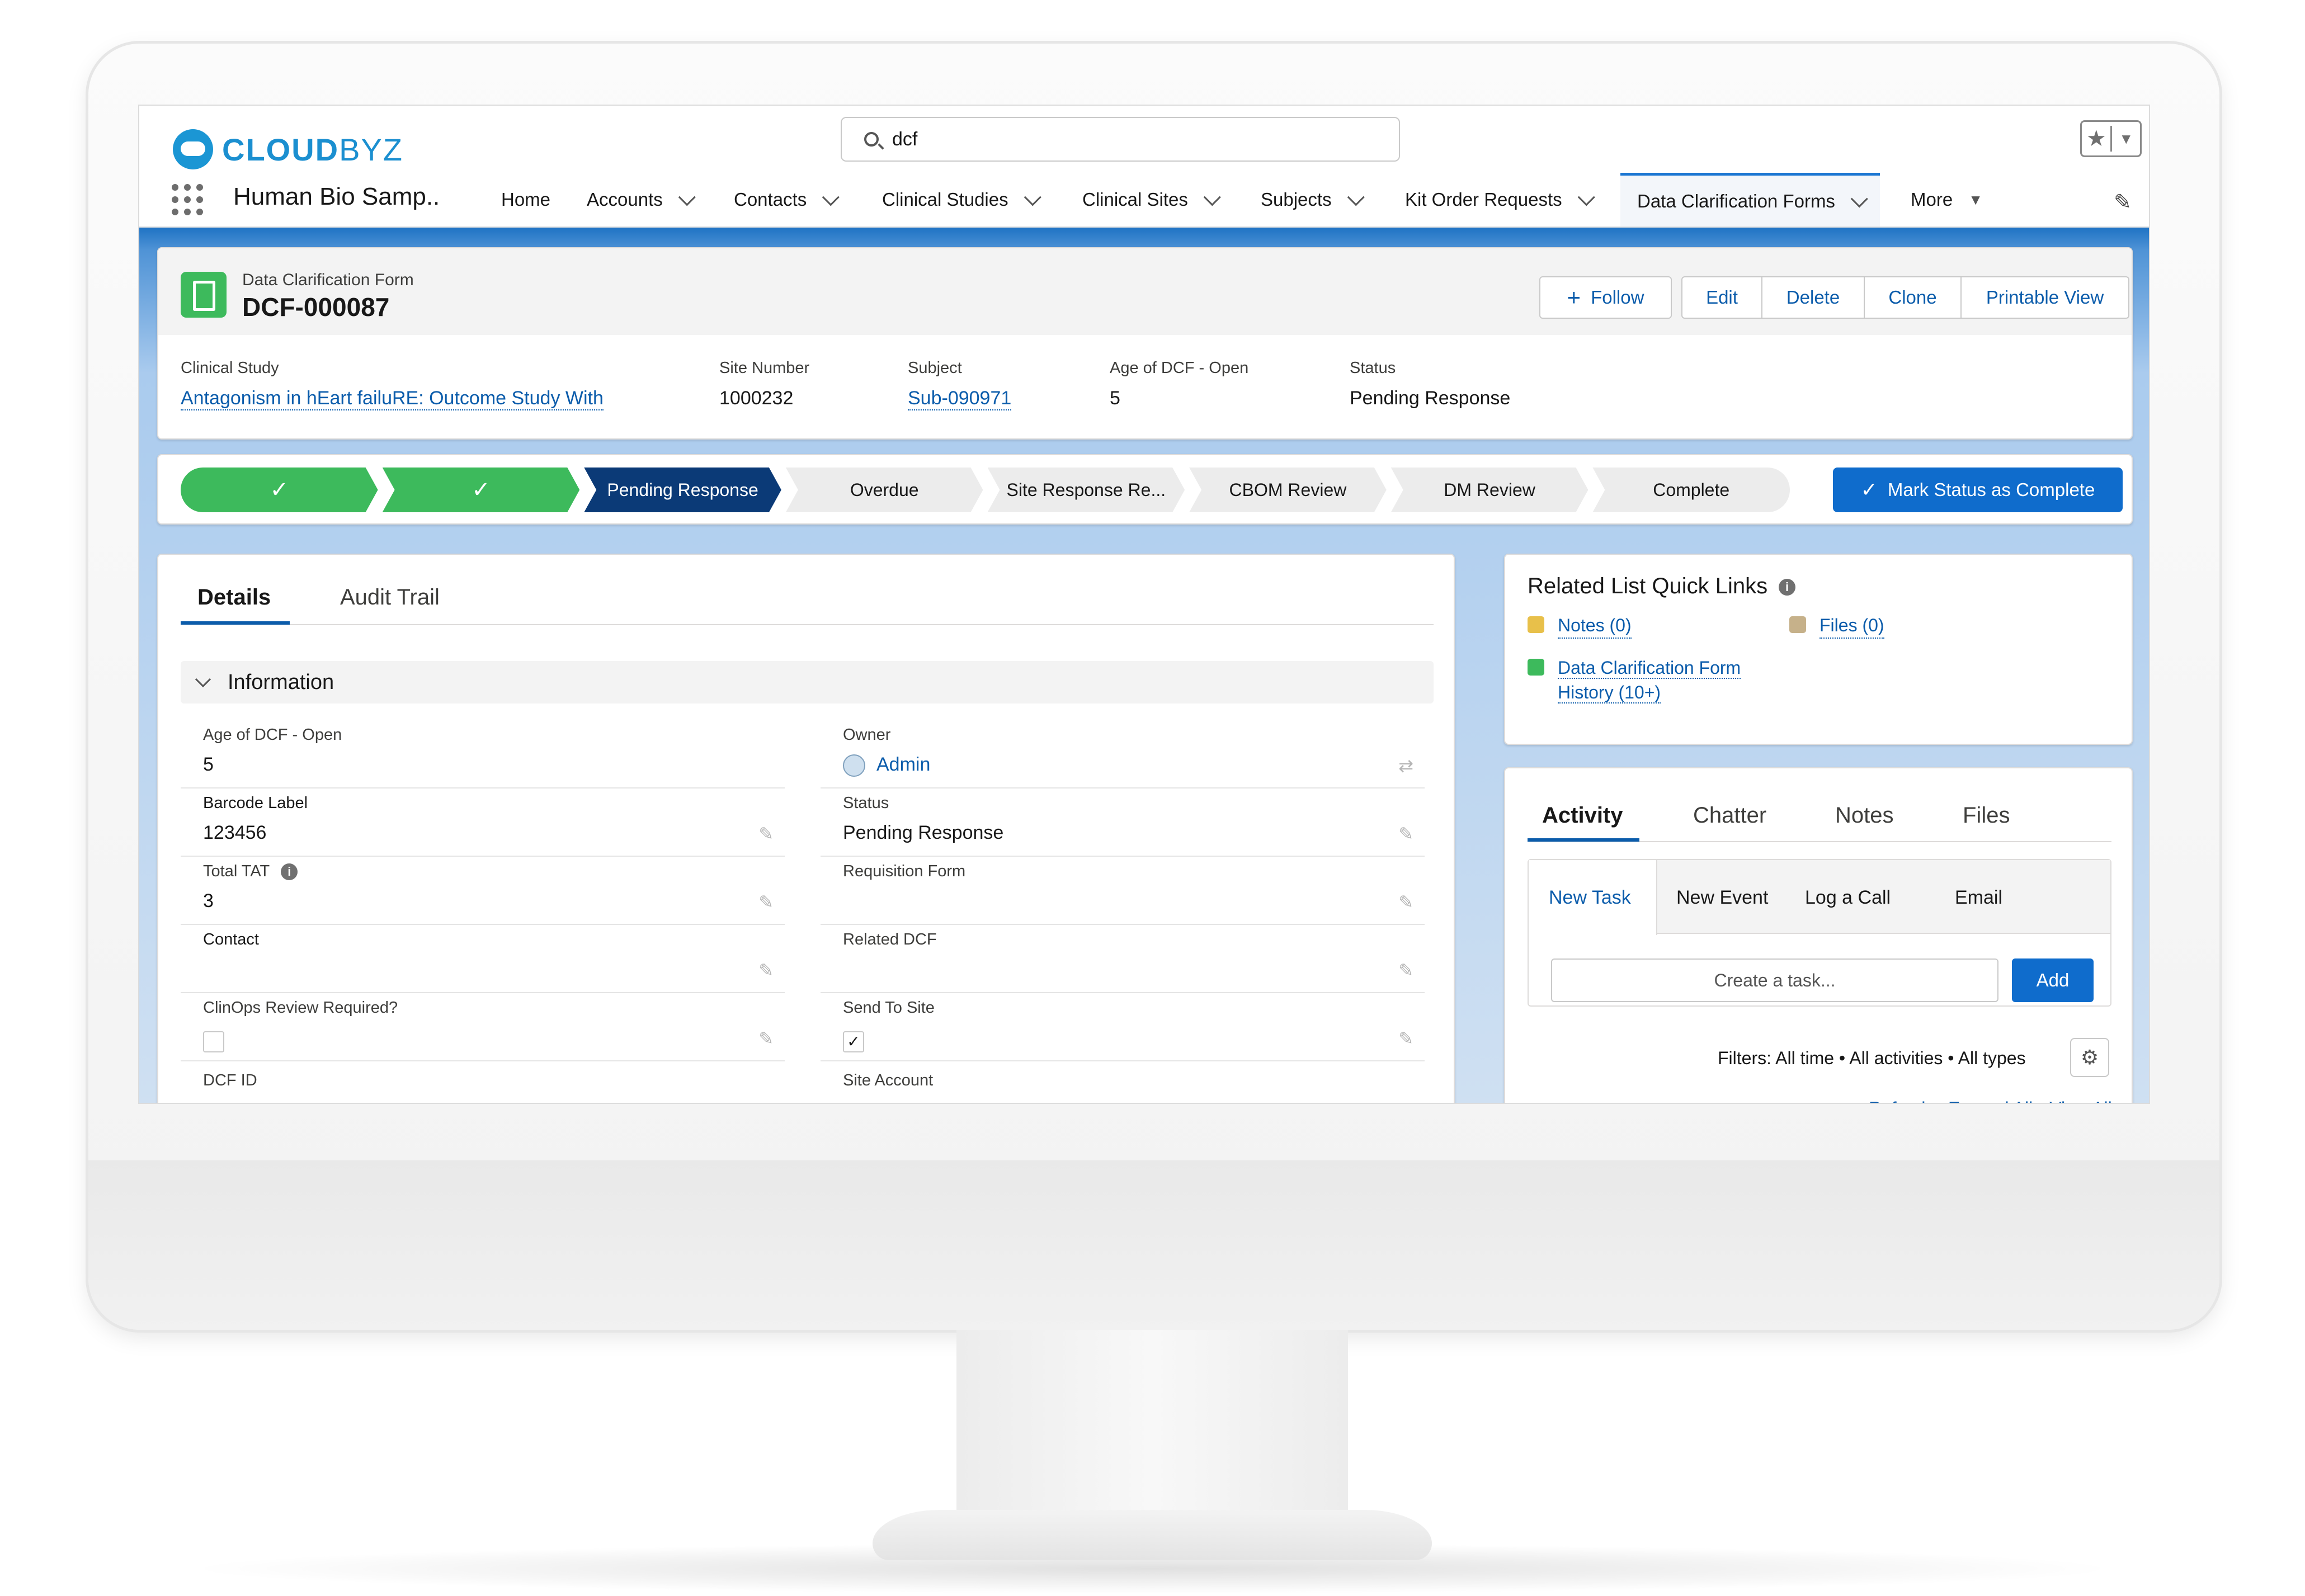 The image size is (2305, 1596). Describe the element at coordinates (884, 490) in the screenshot. I see `path-step-overdue: Overdue` at that location.